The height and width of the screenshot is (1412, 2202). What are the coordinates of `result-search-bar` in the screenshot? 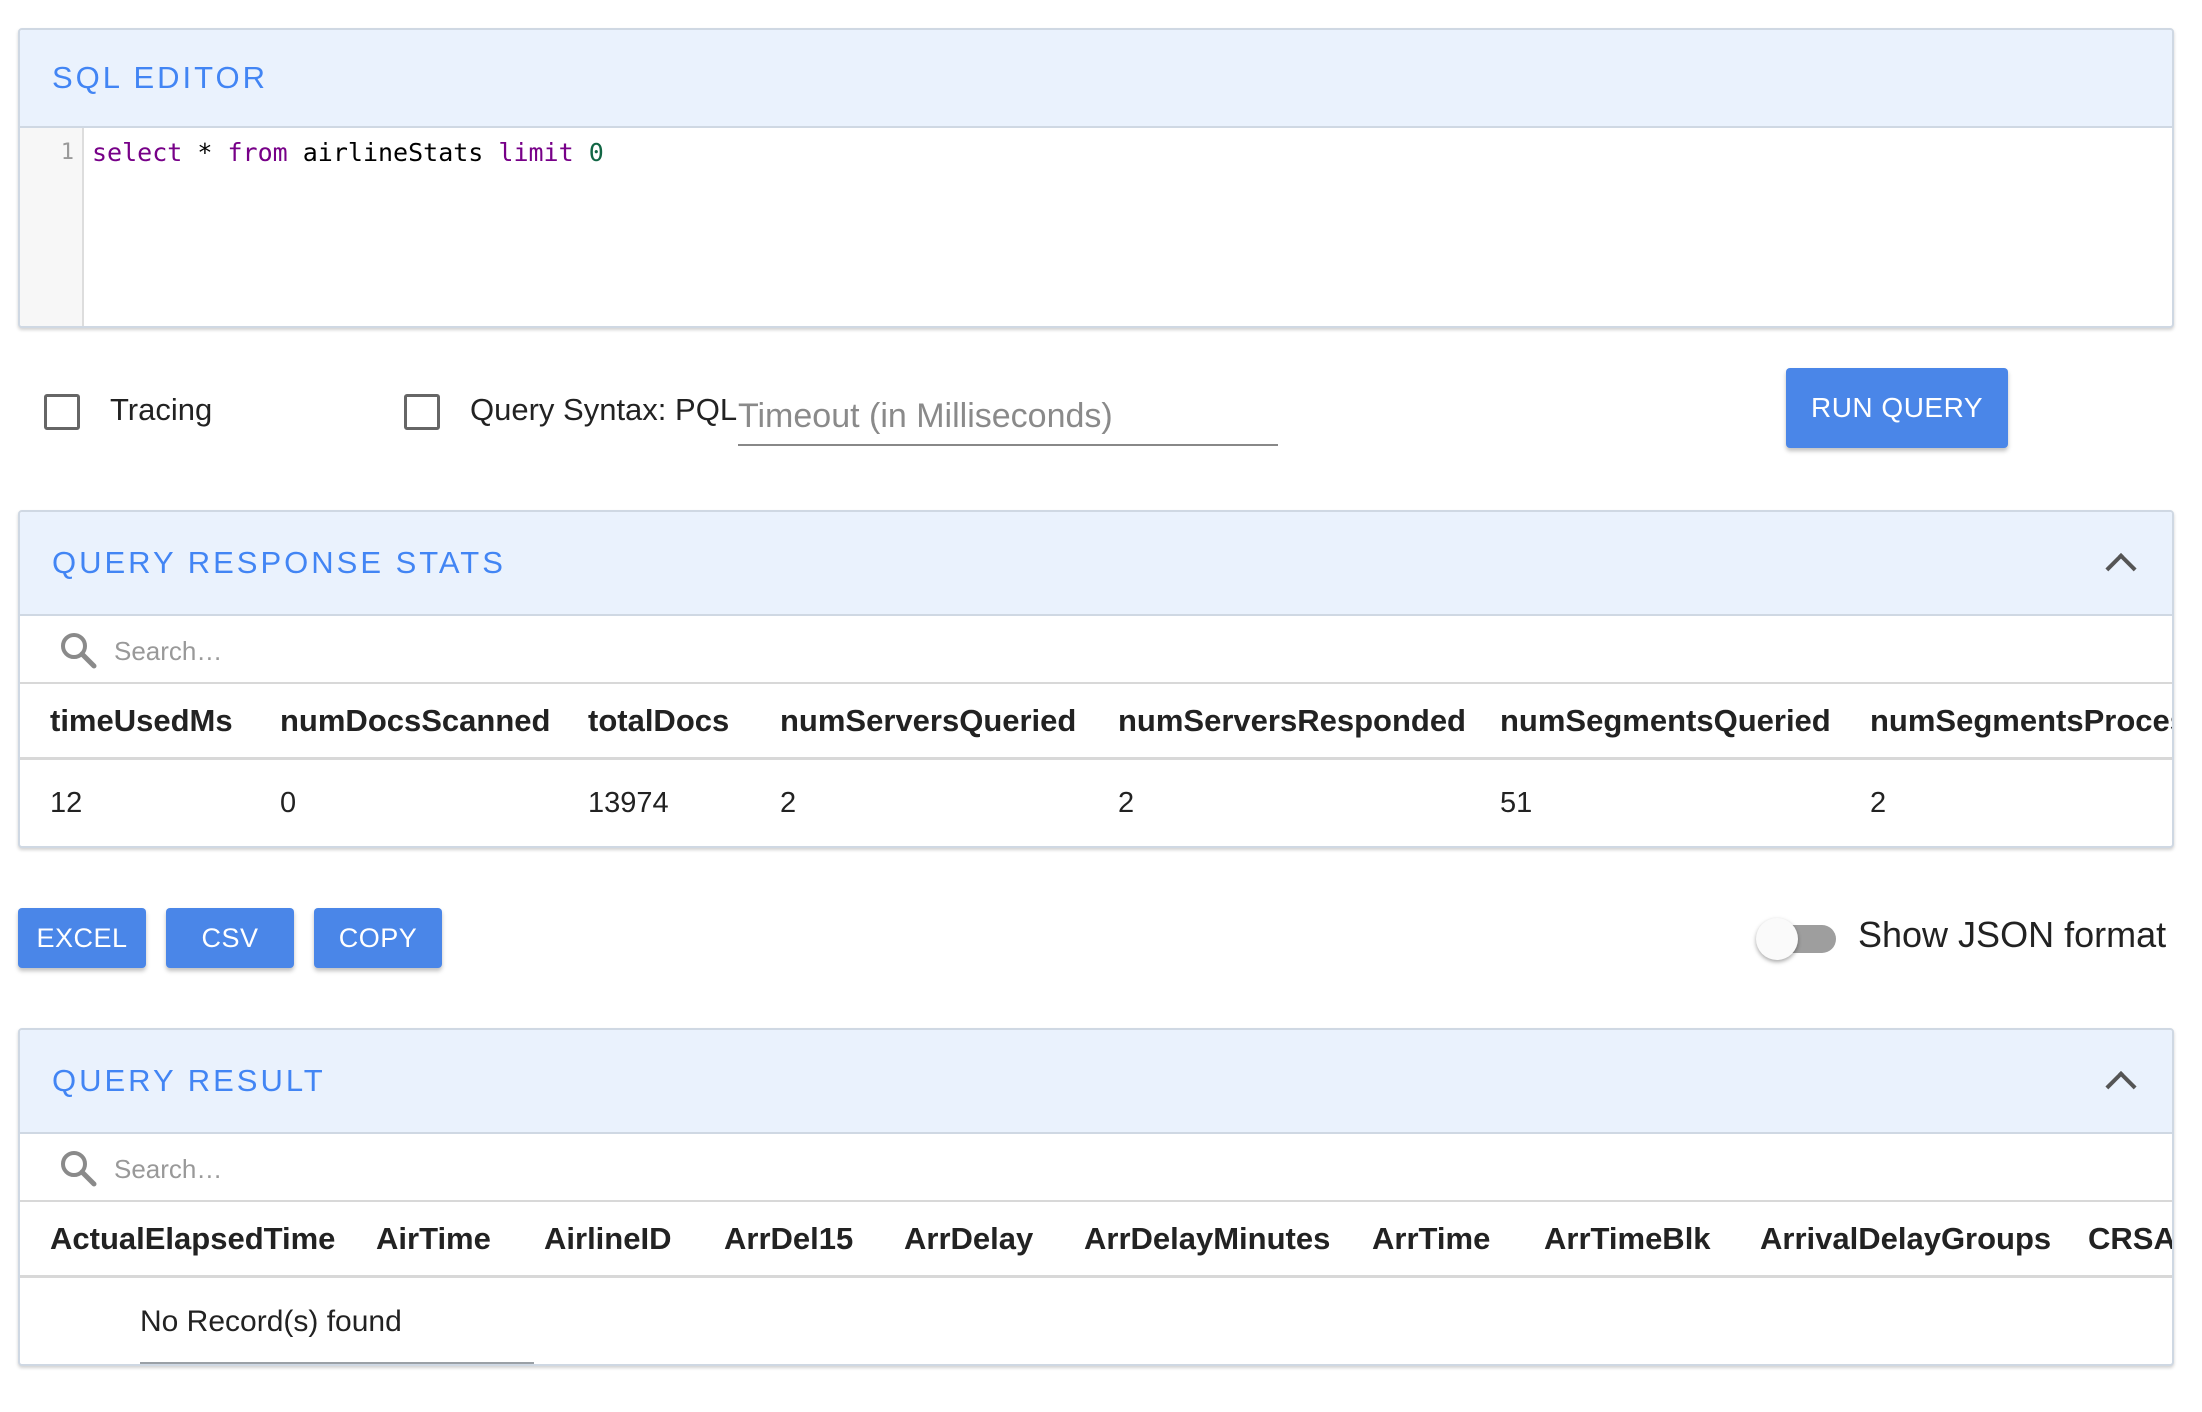 It's located at (1096, 1168).